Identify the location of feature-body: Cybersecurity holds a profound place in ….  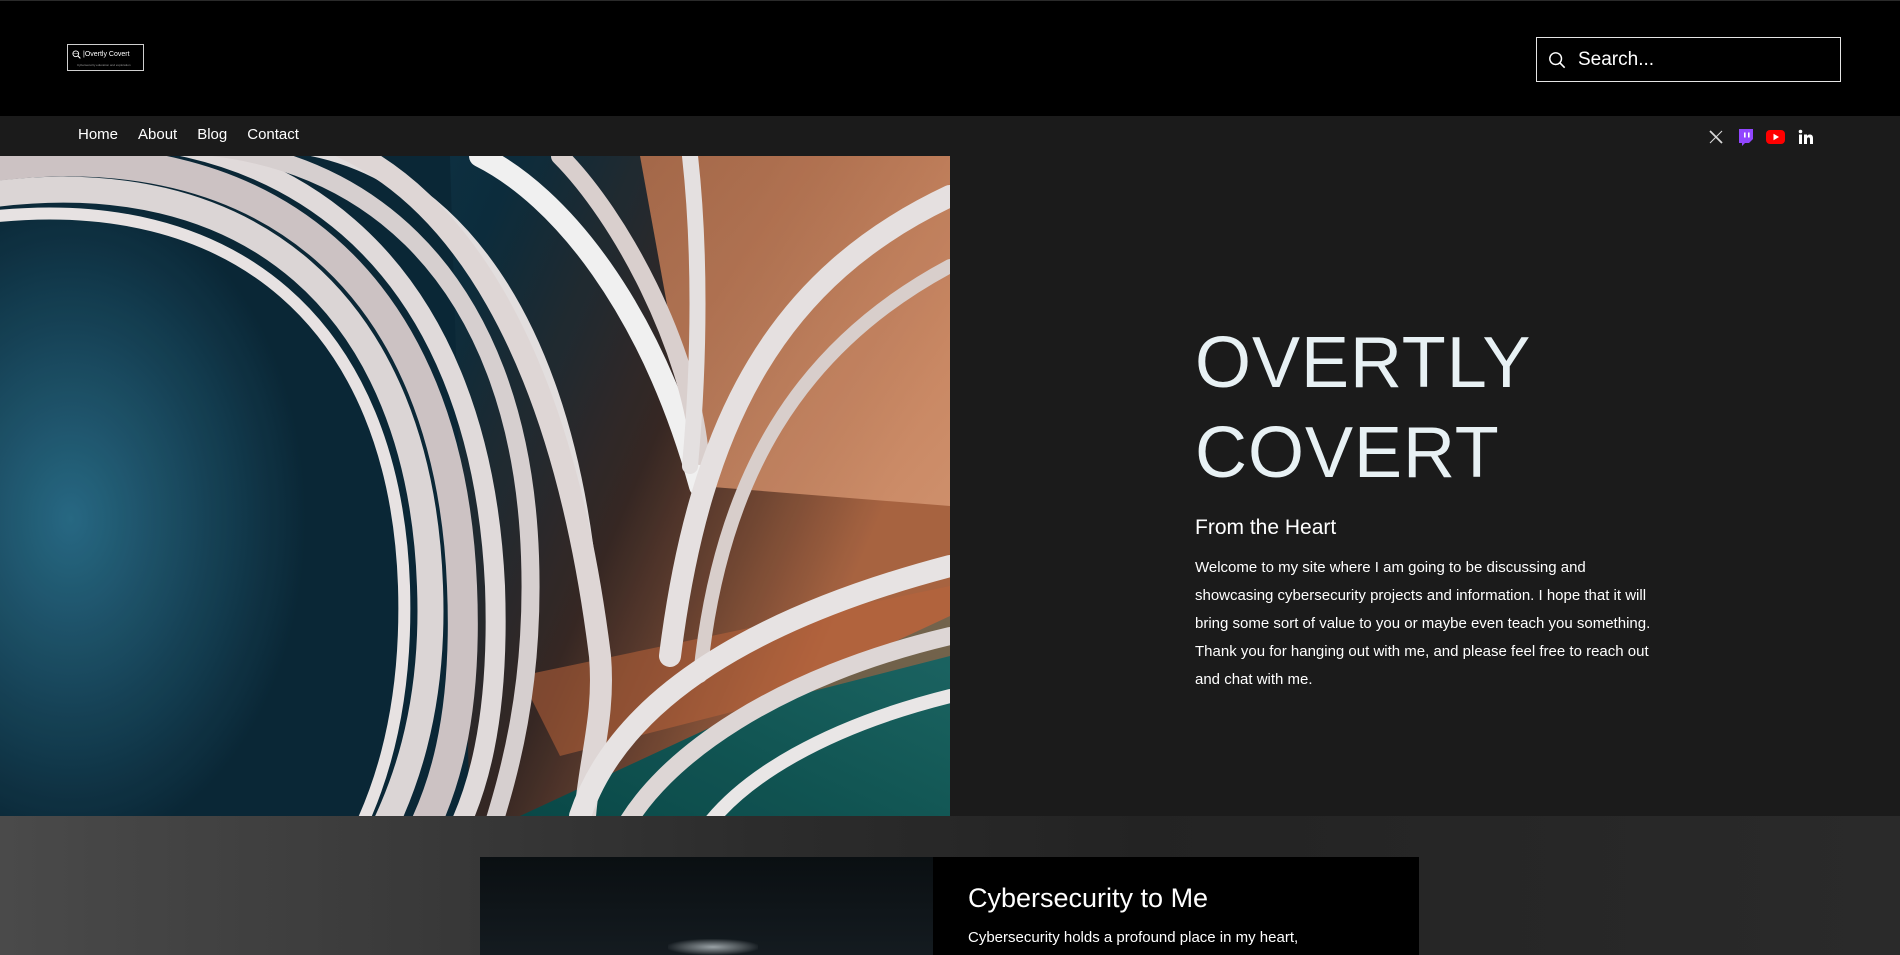
(1133, 937).